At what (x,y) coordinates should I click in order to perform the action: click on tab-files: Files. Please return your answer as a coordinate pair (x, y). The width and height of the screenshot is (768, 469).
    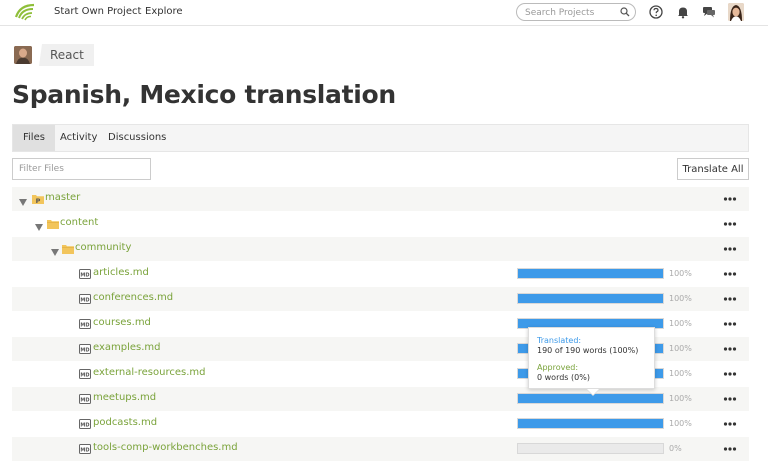
    Looking at the image, I should click on (34, 138).